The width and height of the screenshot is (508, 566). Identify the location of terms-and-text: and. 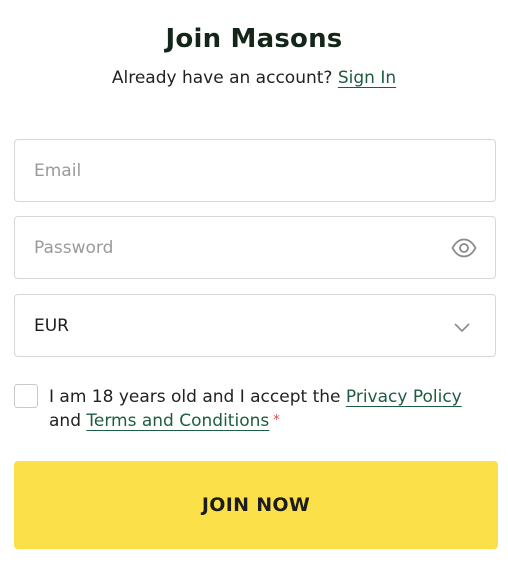
(65, 421).